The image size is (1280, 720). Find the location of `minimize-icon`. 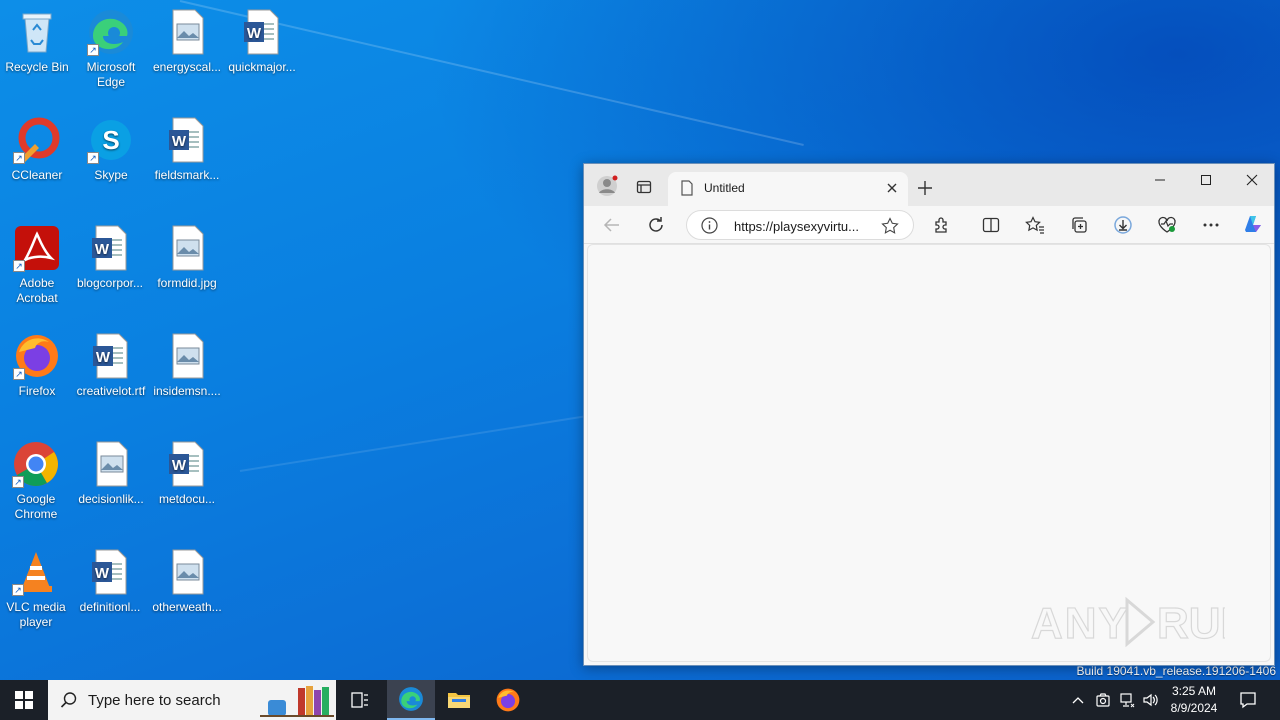

minimize-icon is located at coordinates (1160, 180).